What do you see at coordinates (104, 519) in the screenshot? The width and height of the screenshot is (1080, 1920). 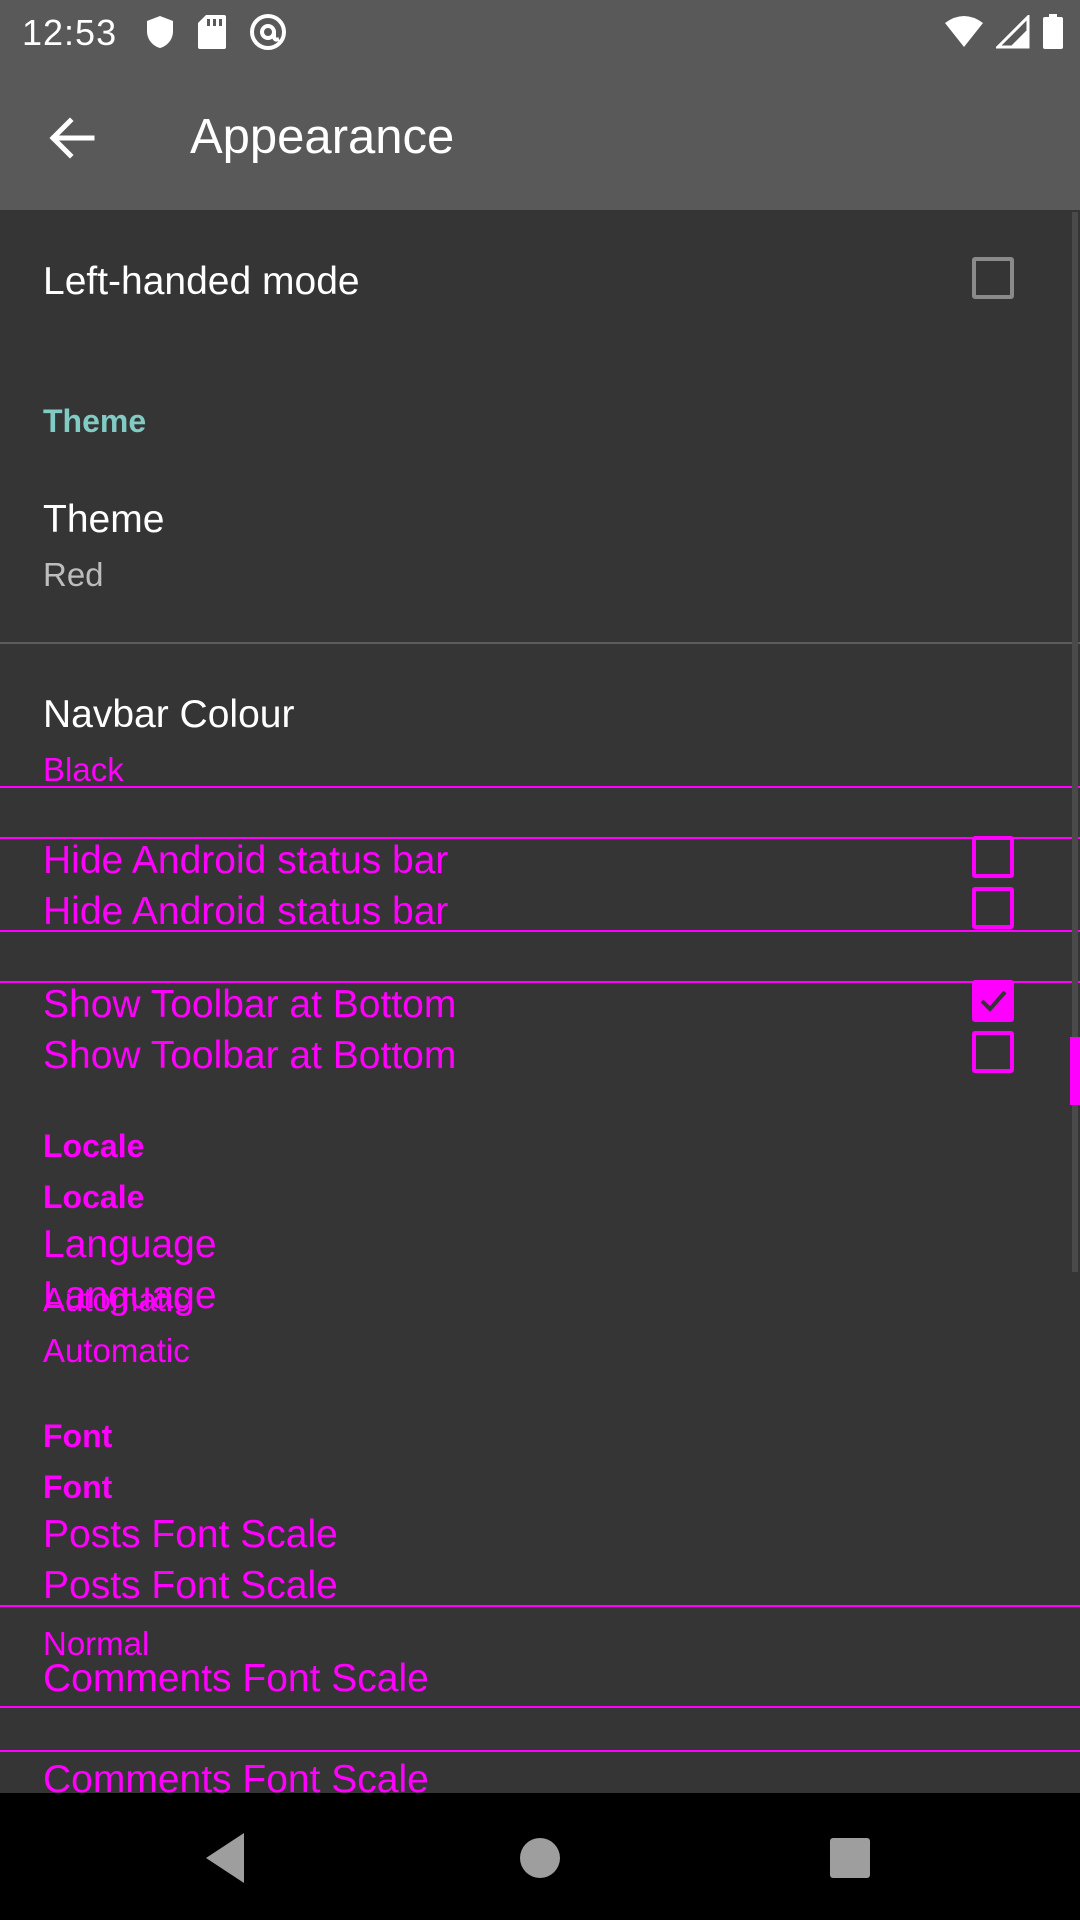 I see `theme-label: Theme` at bounding box center [104, 519].